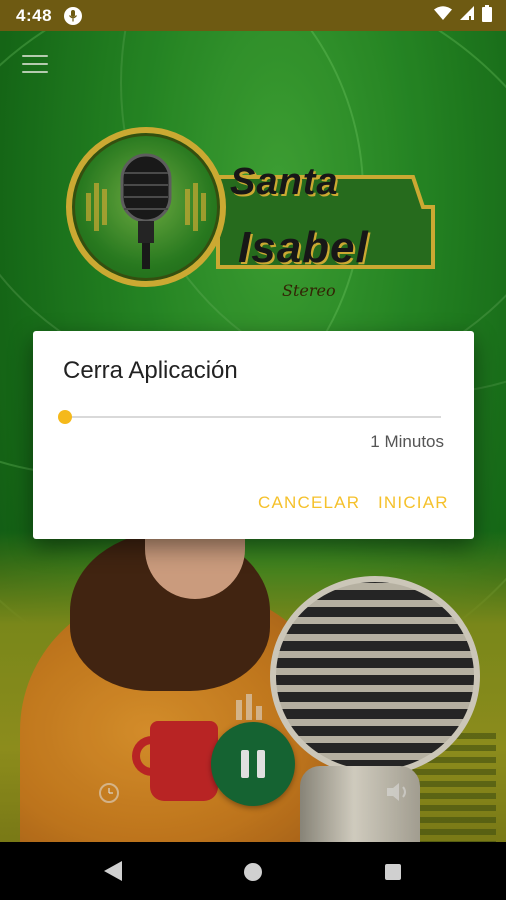 The image size is (506, 900). I want to click on status-icons, so click(463, 15).